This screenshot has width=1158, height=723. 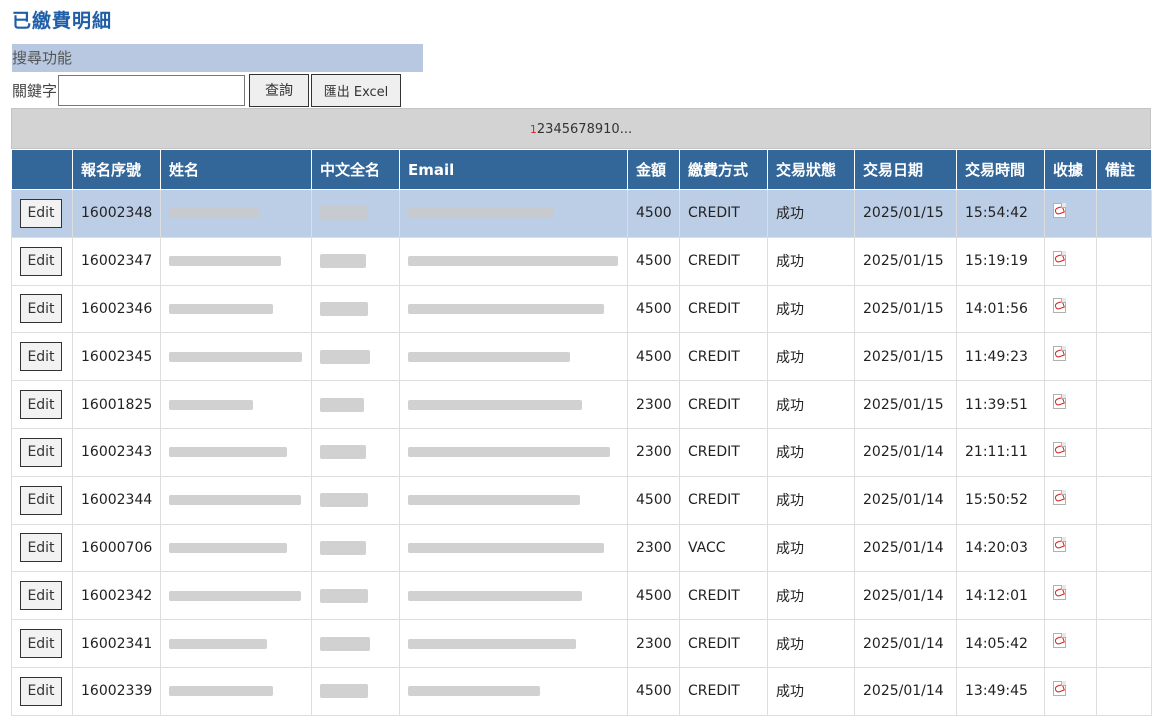 What do you see at coordinates (35, 90) in the screenshot?
I see `keyword-label: 關鍵字` at bounding box center [35, 90].